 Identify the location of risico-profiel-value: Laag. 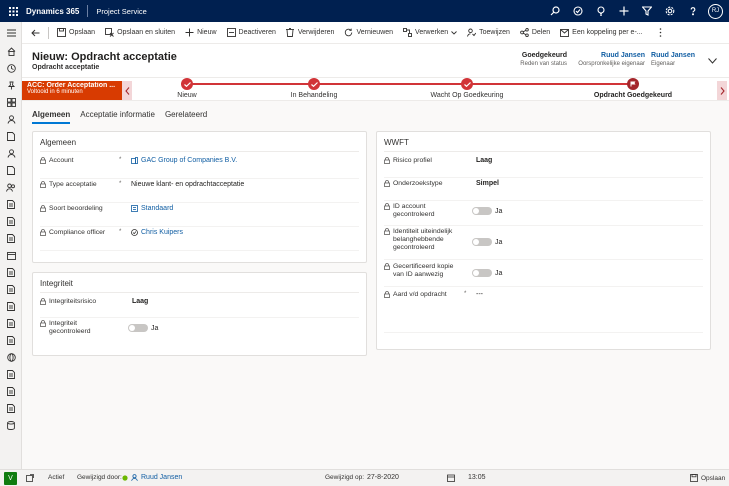
(484, 160).